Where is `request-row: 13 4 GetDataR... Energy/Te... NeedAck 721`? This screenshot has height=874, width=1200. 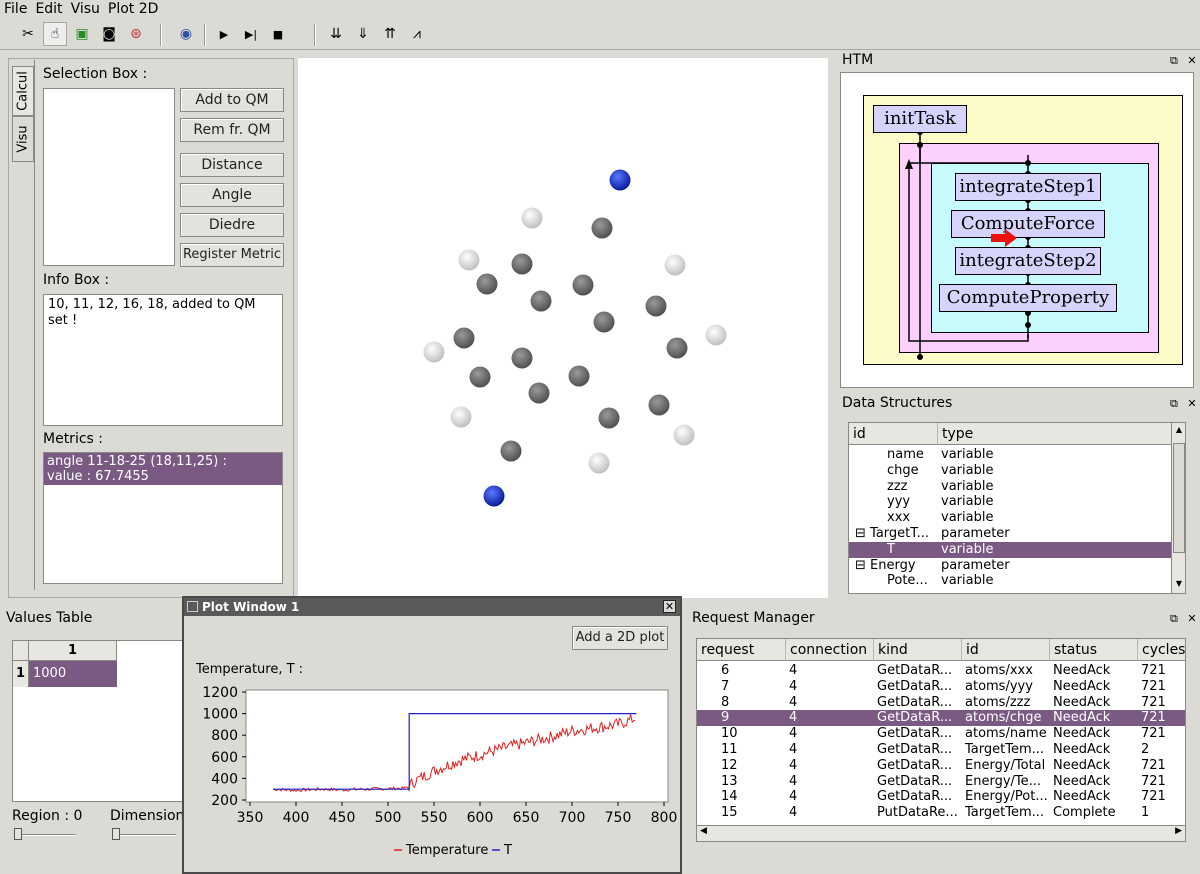 request-row: 13 4 GetDataR... Energy/Te... NeedAck 721 is located at coordinates (941, 782).